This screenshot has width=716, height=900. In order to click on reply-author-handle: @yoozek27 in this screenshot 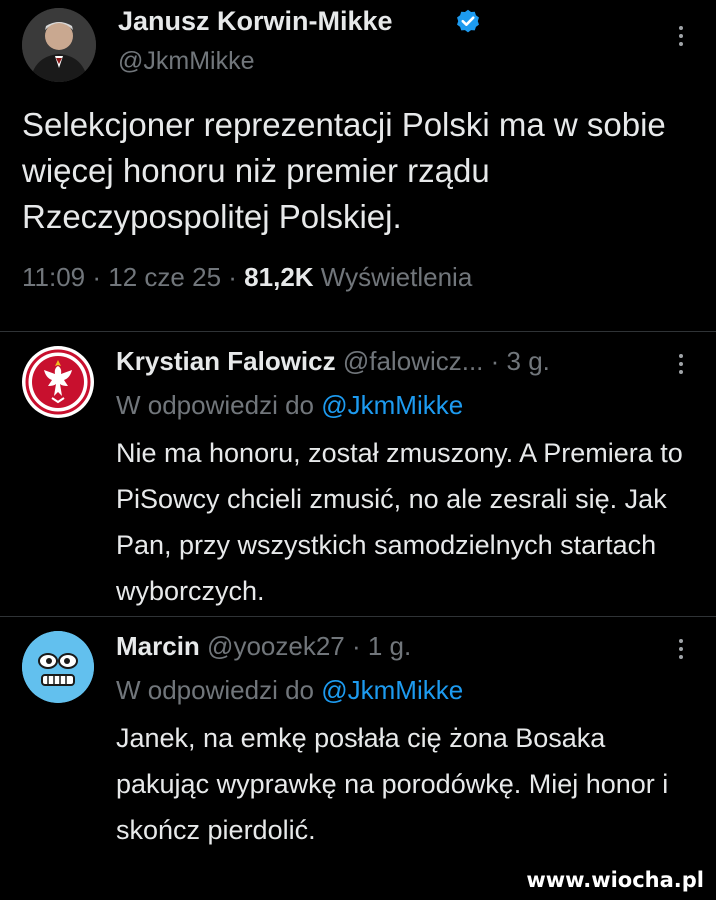, I will do `click(276, 646)`.